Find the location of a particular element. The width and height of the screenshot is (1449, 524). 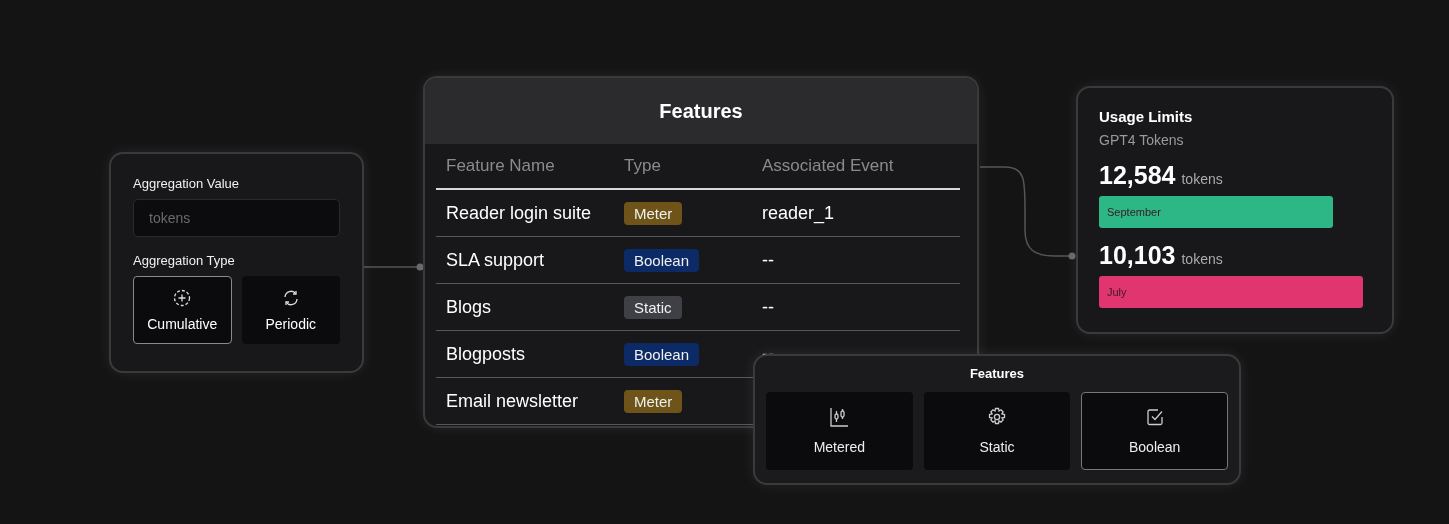

connector-line is located at coordinates (393, 267).